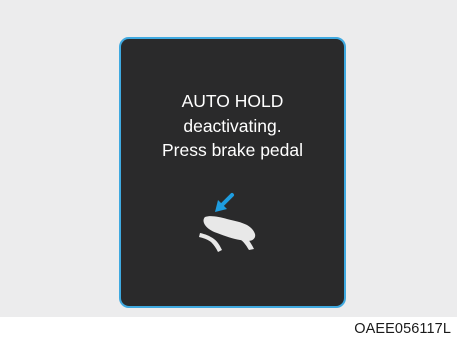 Image resolution: width=457 pixels, height=343 pixels. What do you see at coordinates (232, 150) in the screenshot?
I see `message-line-3: Press brake pedal` at bounding box center [232, 150].